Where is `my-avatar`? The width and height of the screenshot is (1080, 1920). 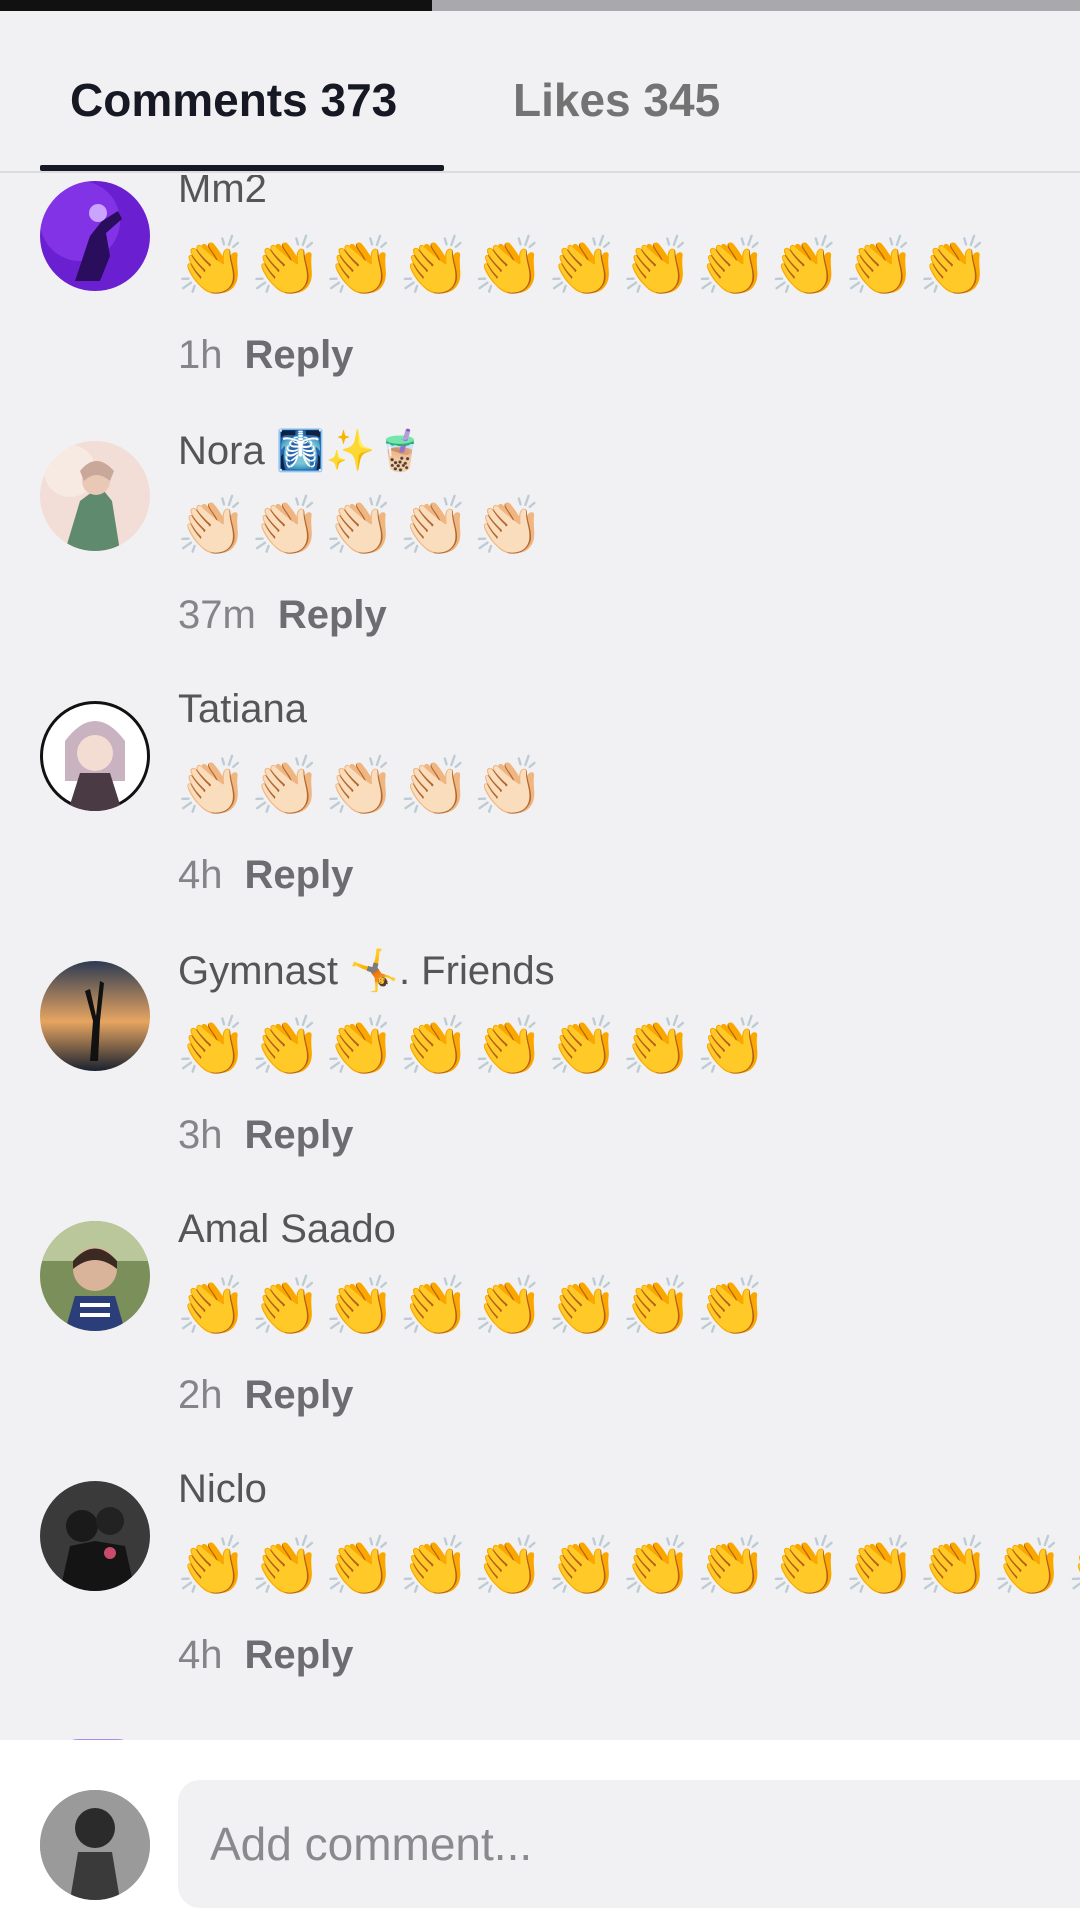 my-avatar is located at coordinates (95, 1845).